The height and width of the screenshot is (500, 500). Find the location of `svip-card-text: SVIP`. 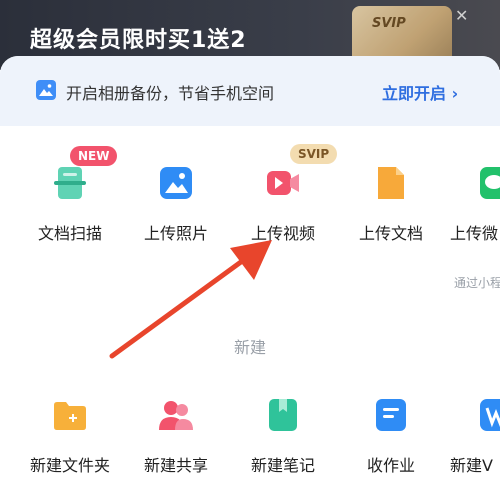

svip-card-text: SVIP is located at coordinates (389, 23).